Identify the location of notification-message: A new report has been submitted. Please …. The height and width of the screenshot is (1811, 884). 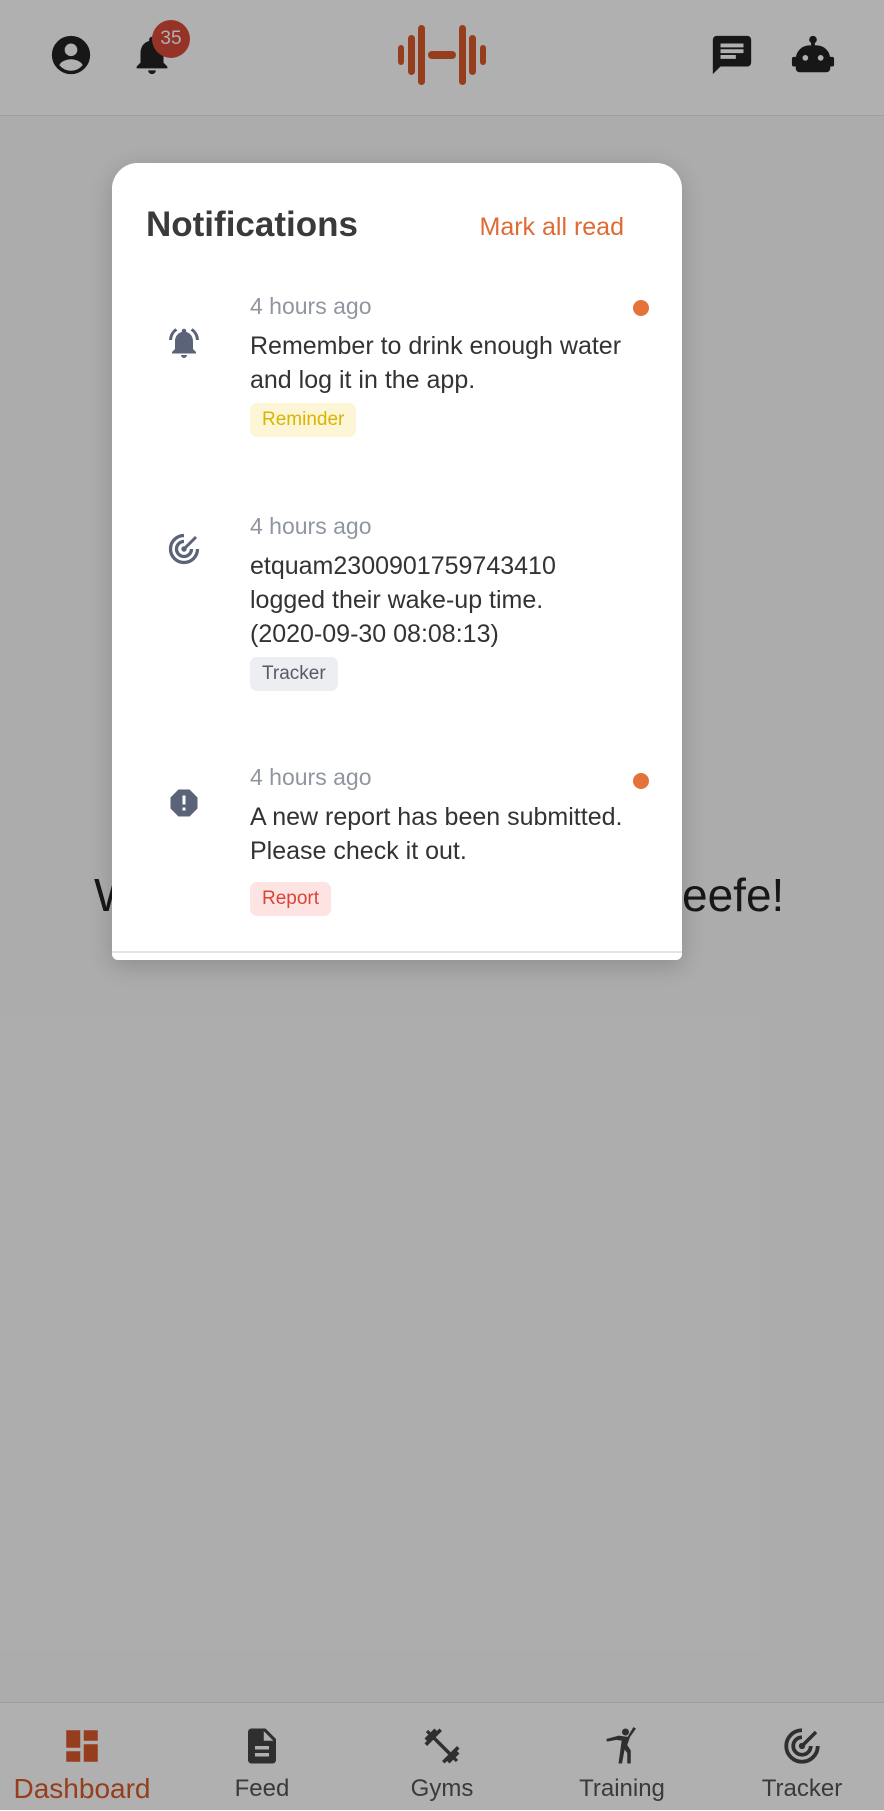
(436, 834).